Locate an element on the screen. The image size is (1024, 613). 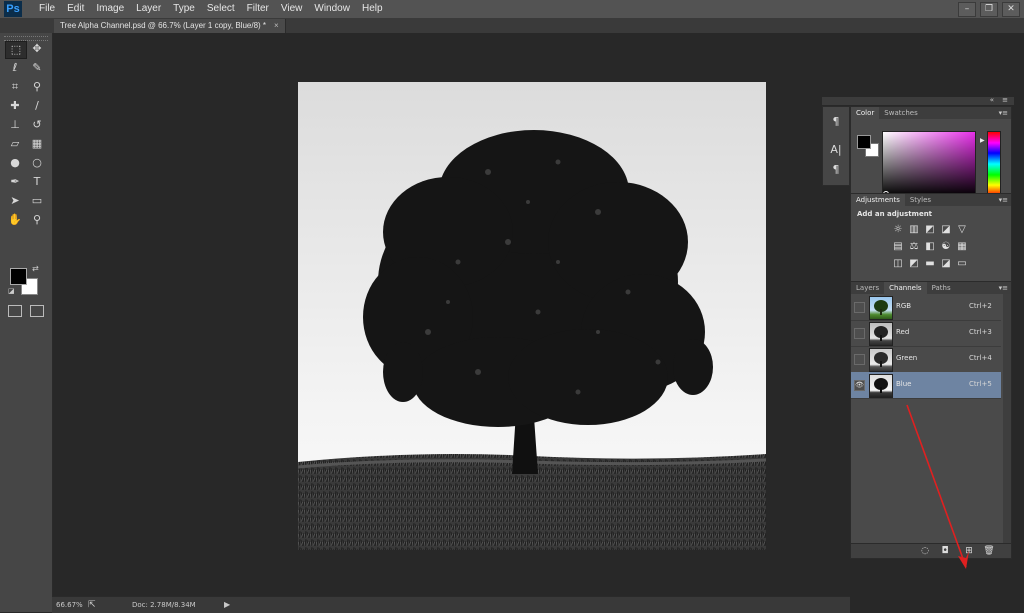
annotation-arrow is located at coordinates (937, 486).